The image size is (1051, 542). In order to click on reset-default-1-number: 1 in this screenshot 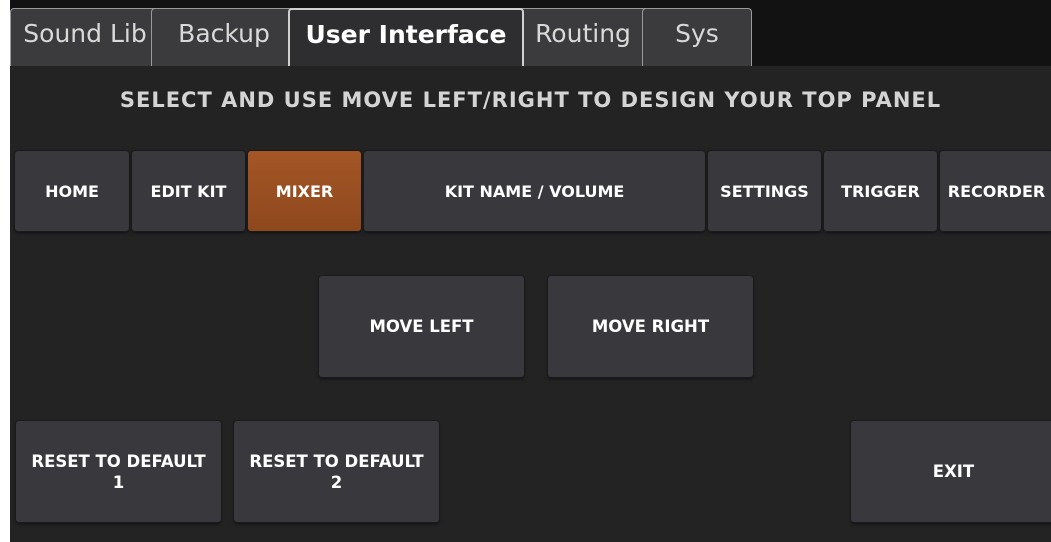, I will do `click(118, 482)`.